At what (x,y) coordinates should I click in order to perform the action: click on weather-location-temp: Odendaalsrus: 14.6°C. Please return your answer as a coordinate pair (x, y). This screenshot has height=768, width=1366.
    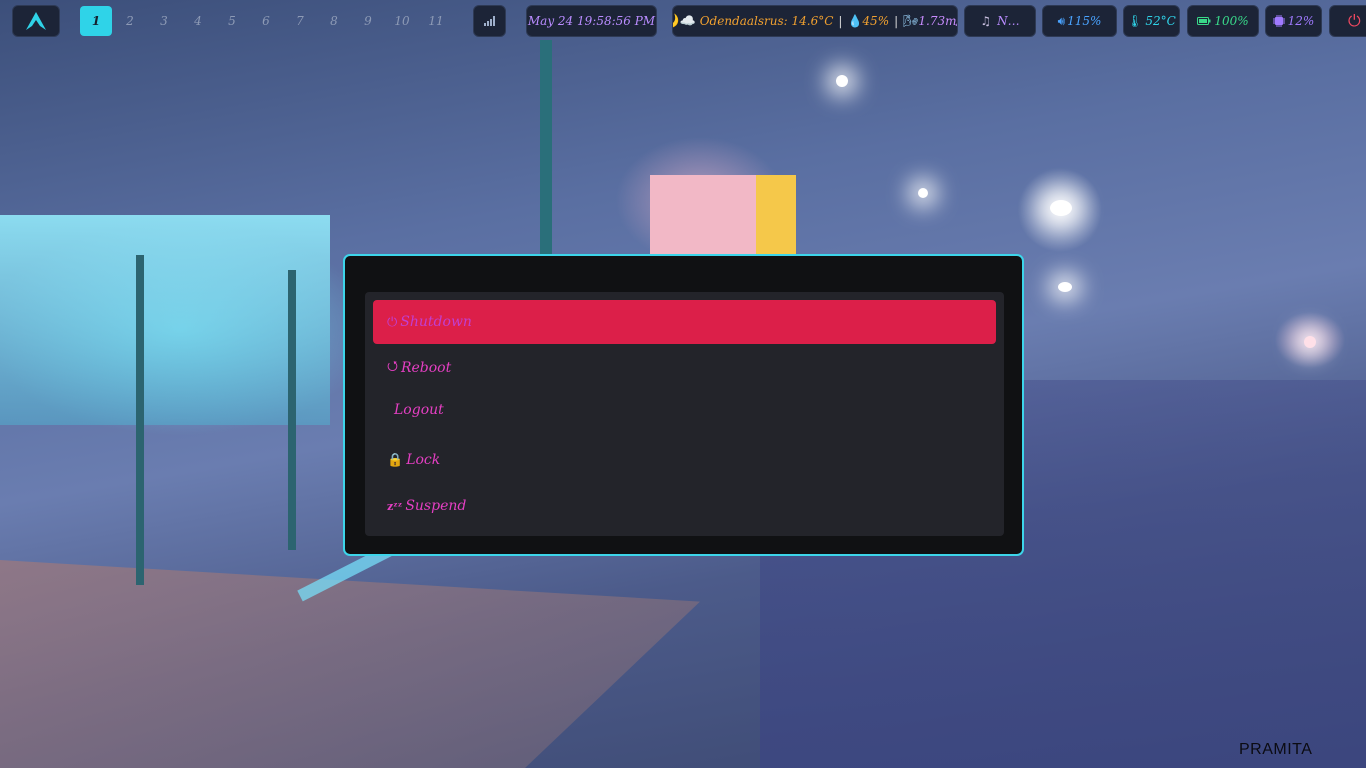
    Looking at the image, I should click on (766, 21).